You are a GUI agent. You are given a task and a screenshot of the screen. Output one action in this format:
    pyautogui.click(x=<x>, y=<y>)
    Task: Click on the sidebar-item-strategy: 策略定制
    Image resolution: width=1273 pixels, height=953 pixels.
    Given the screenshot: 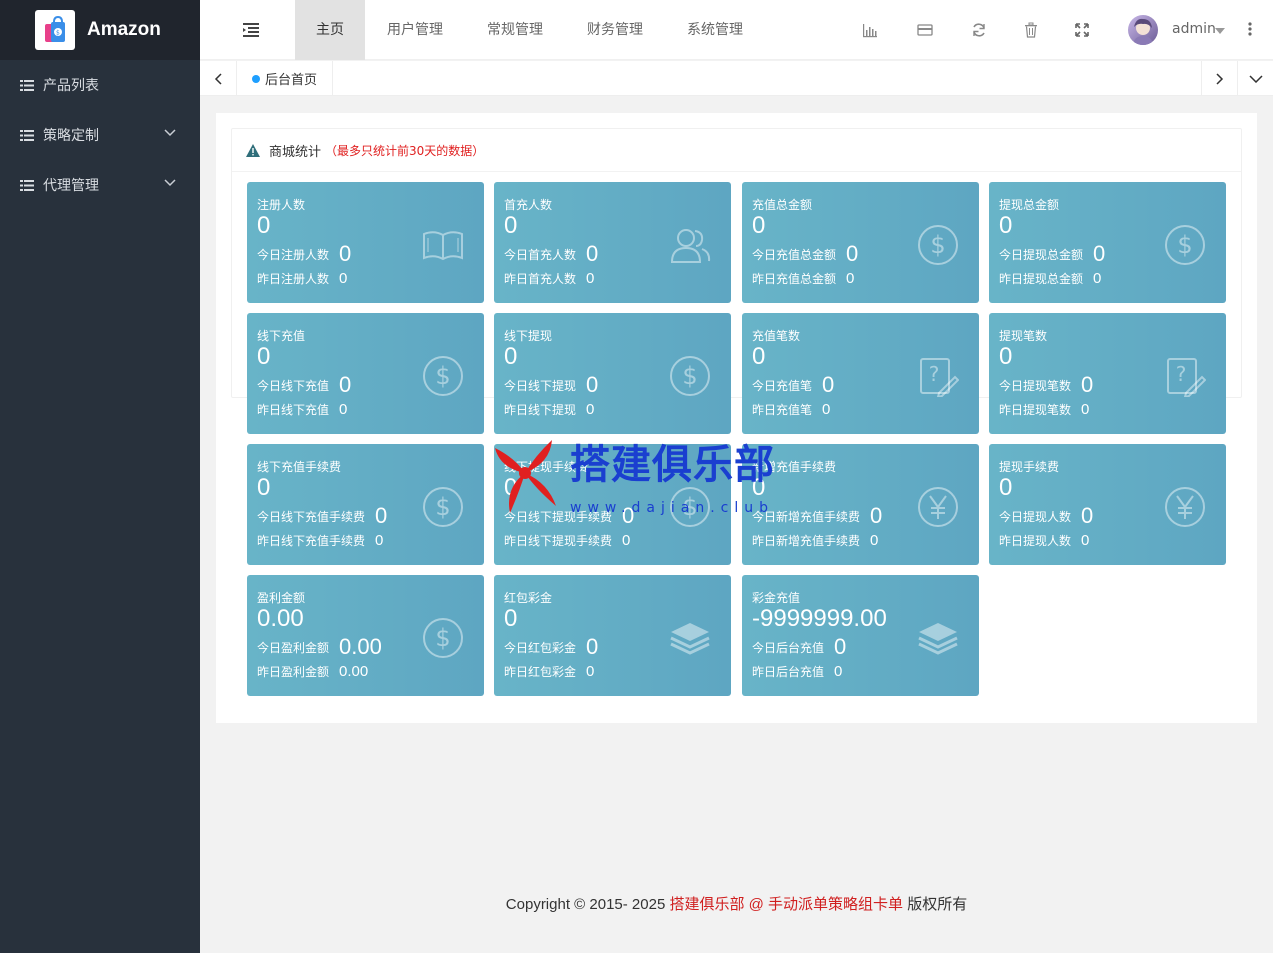 What is the action you would take?
    pyautogui.click(x=100, y=135)
    